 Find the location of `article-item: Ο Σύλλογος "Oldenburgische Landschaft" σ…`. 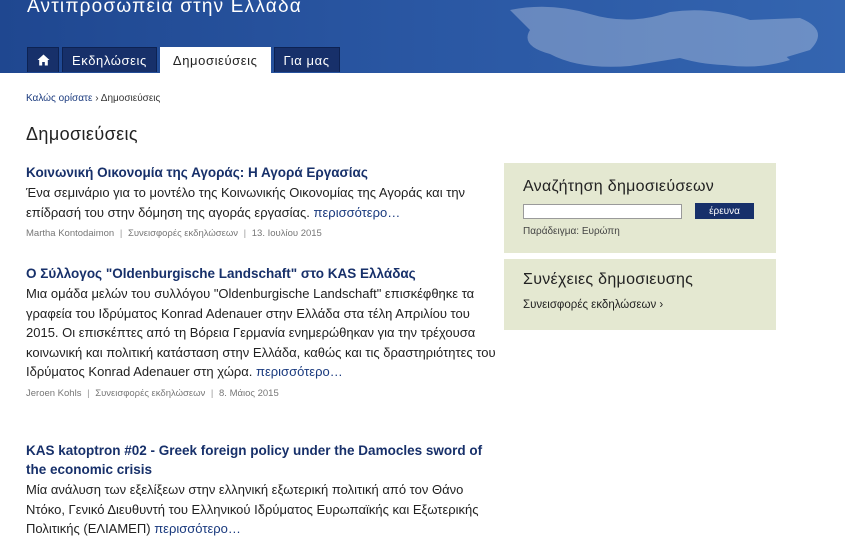

article-item: Ο Σύλλογος "Oldenburgische Landschaft" σ… is located at coordinates (261, 331).